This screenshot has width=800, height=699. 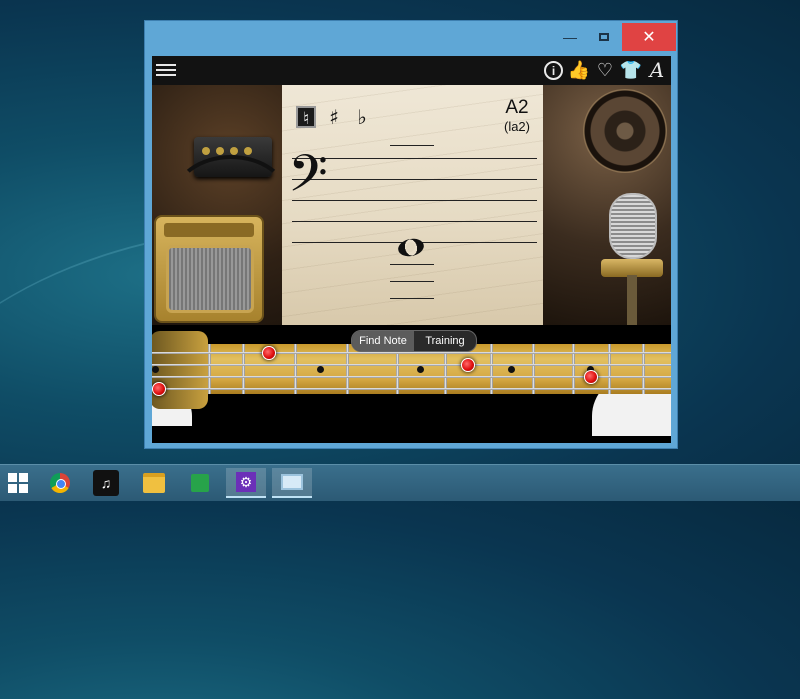 What do you see at coordinates (246, 483) in the screenshot?
I see `settings-icon: ⚙` at bounding box center [246, 483].